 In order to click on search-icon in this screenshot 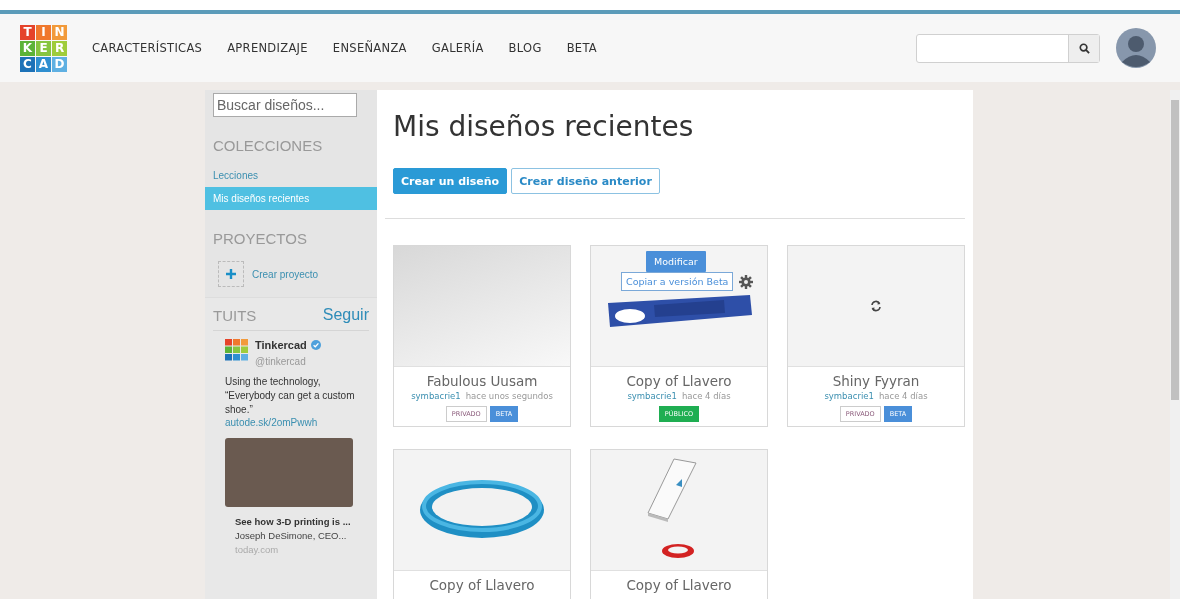, I will do `click(1084, 48)`.